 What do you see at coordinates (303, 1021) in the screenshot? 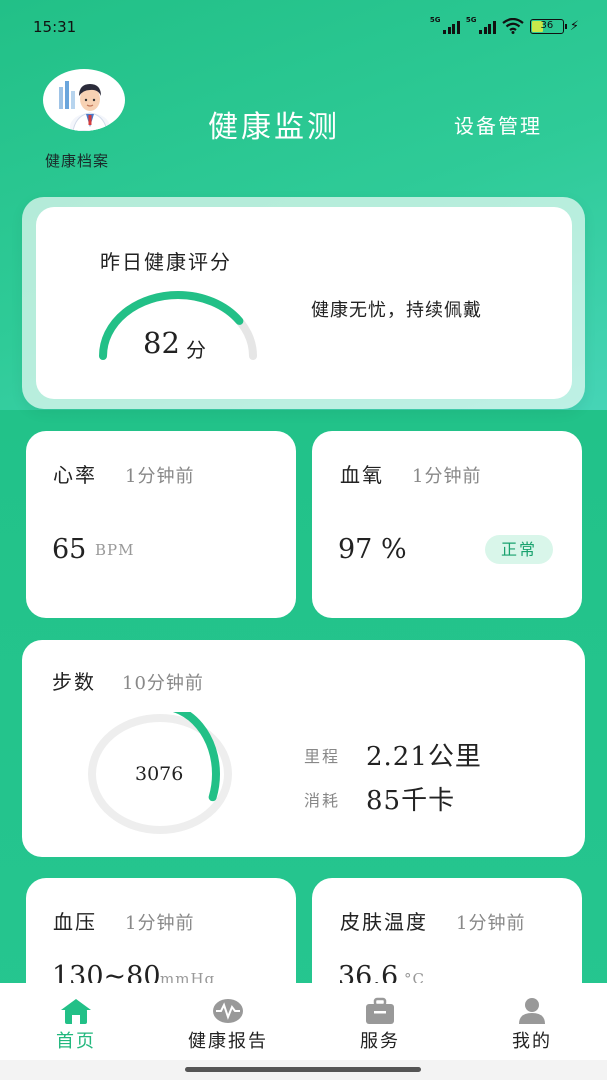
I see `bottom-navigation: 首页 健康报告 服务 我的` at bounding box center [303, 1021].